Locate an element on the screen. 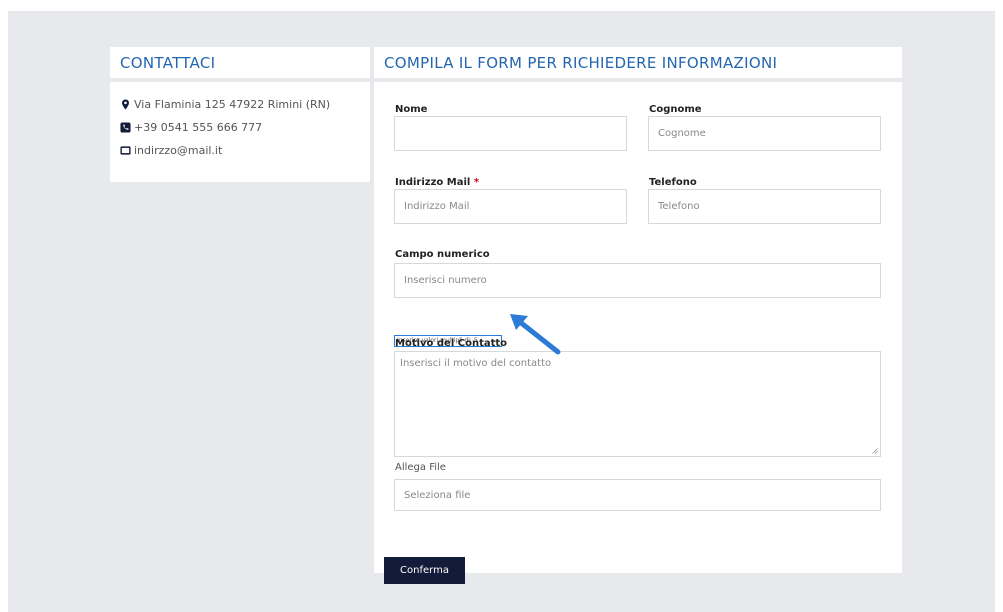  numero-label: Campo numerico is located at coordinates (442, 254).